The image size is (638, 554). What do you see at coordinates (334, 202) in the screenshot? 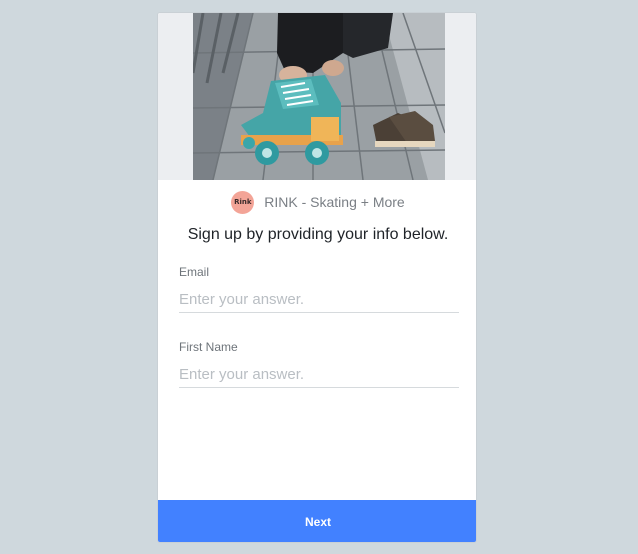
I see `brand-name: RINK - Skating + More` at bounding box center [334, 202].